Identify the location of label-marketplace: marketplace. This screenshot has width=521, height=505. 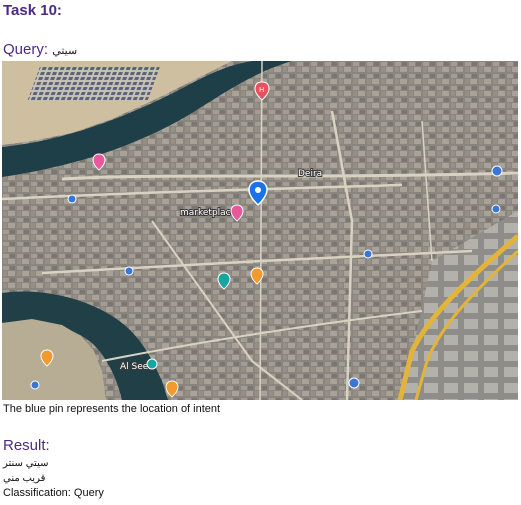
(208, 213).